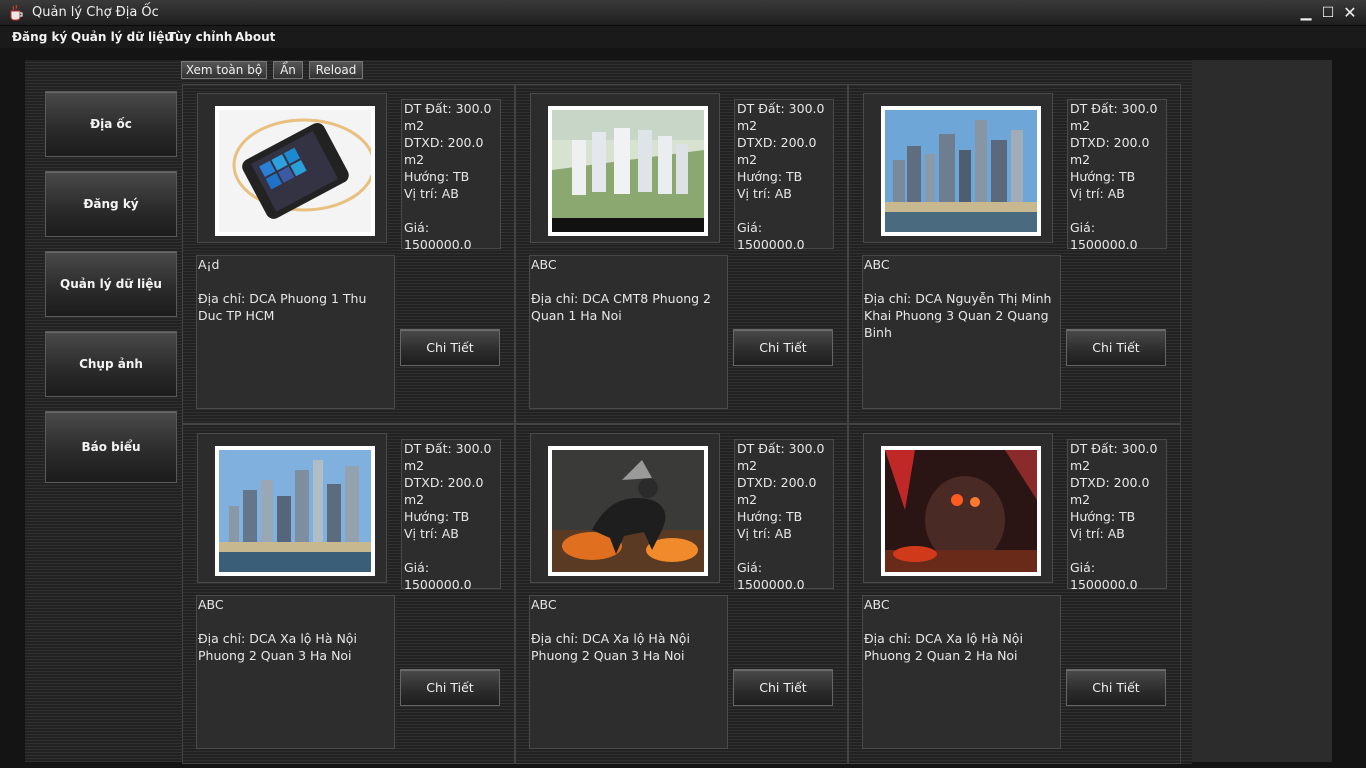 The image size is (1366, 768). Describe the element at coordinates (111, 124) in the screenshot. I see `nav-dia-oc-button: Địa ốc` at that location.